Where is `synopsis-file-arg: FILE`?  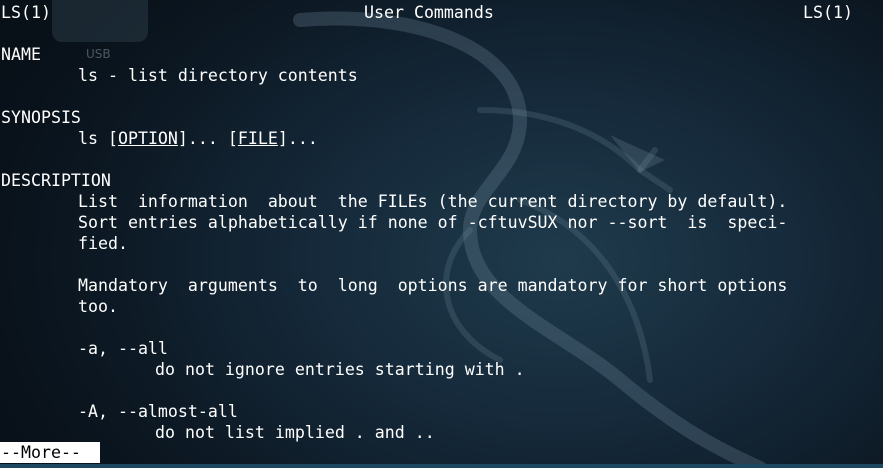
synopsis-file-arg: FILE is located at coordinates (257, 138).